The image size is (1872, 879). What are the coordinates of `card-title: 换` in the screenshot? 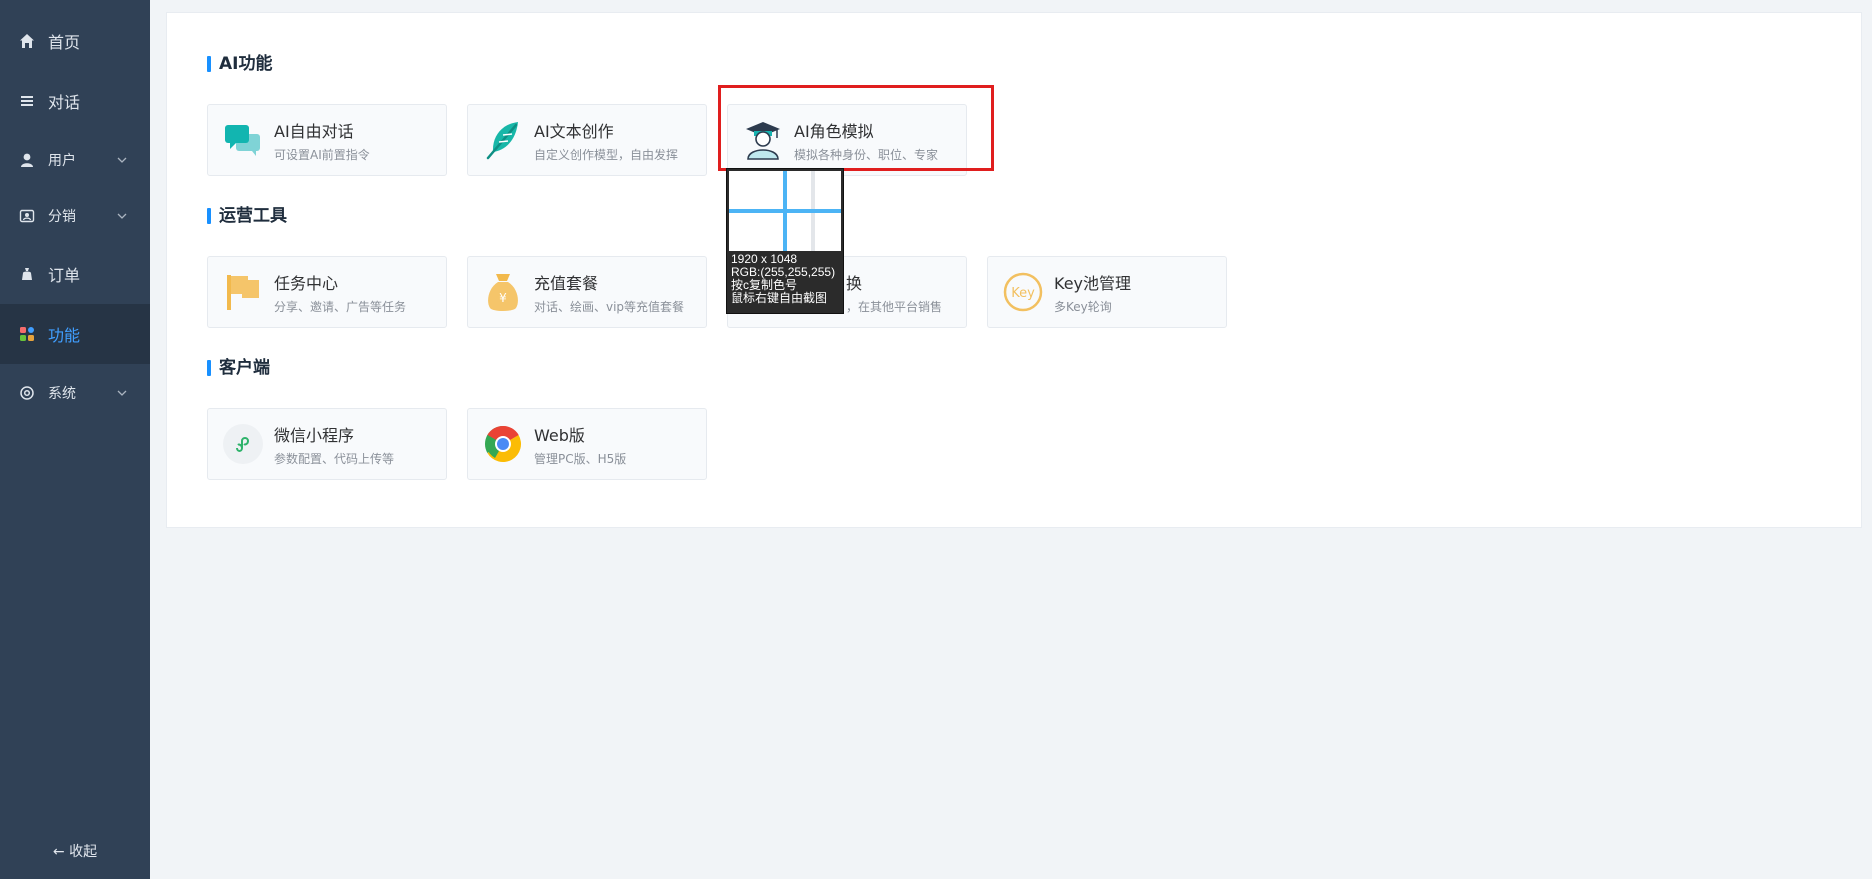 It's located at (854, 283).